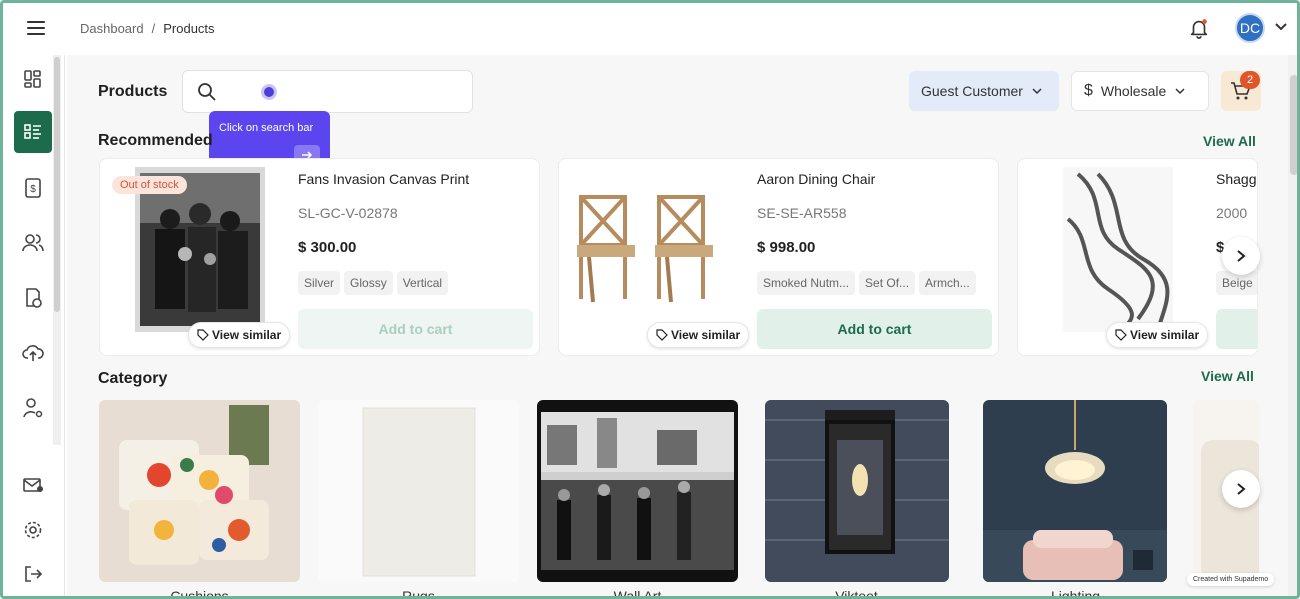  What do you see at coordinates (199, 593) in the screenshot?
I see `category-label: Cushions` at bounding box center [199, 593].